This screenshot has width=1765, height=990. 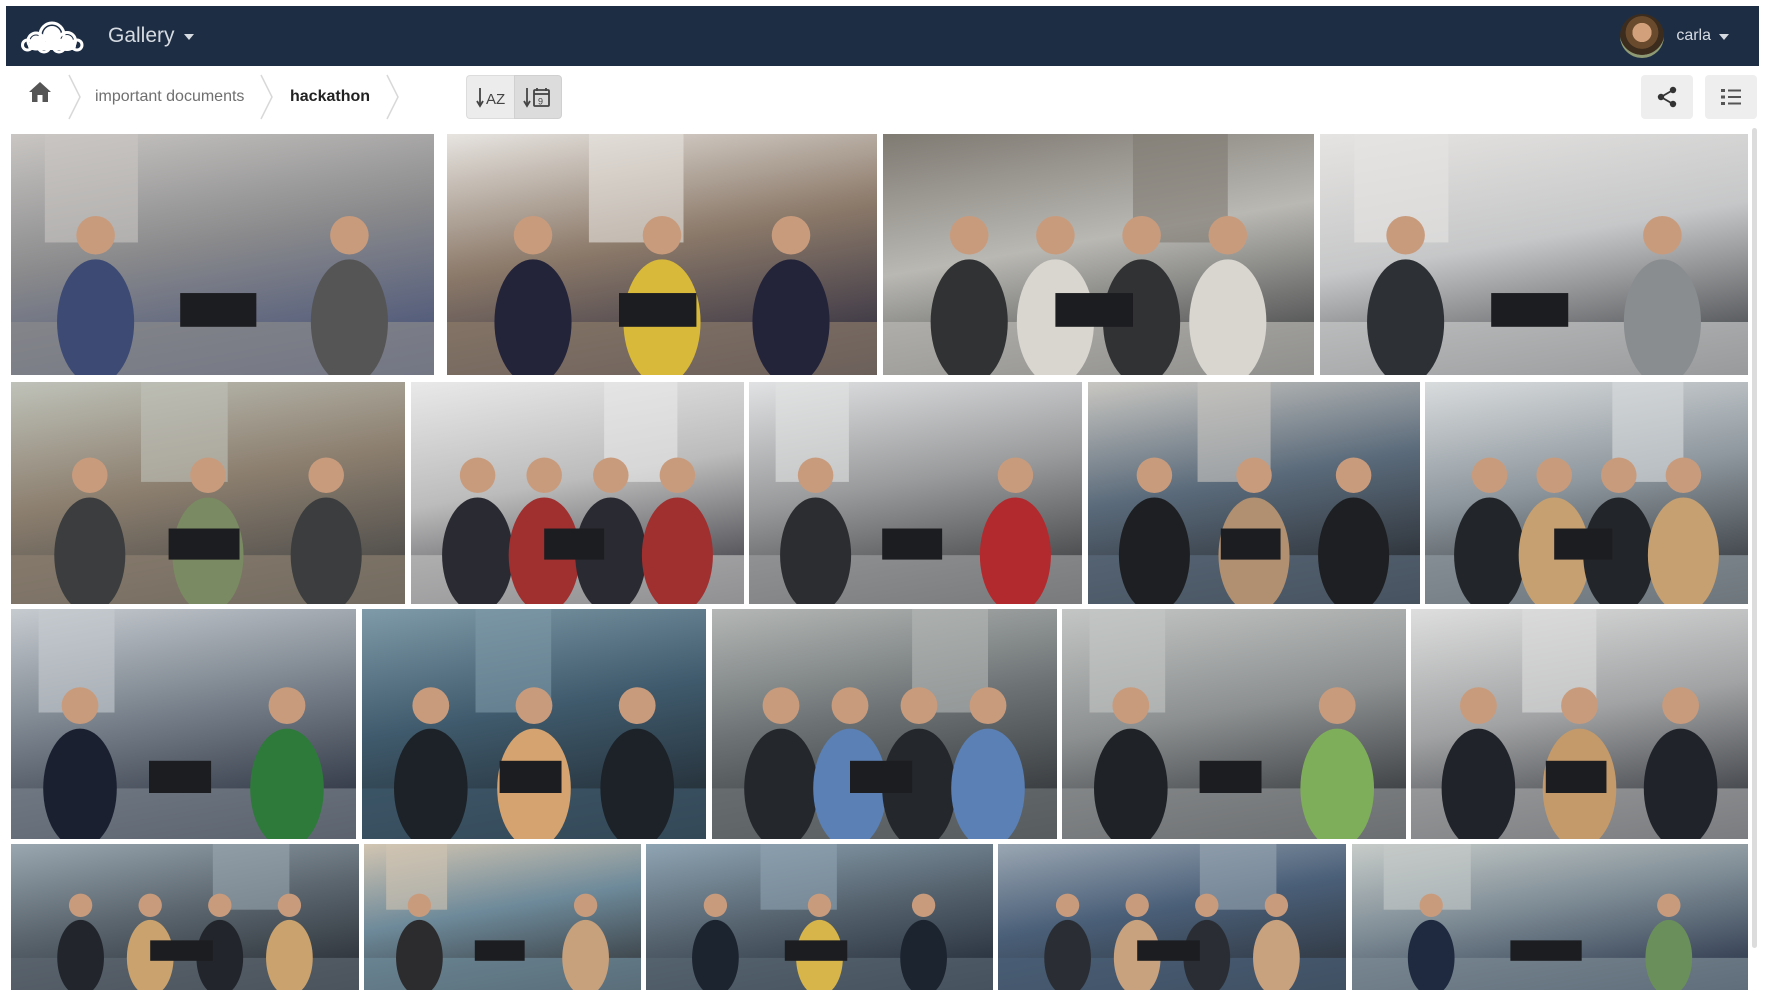 What do you see at coordinates (1642, 36) in the screenshot?
I see `avatar` at bounding box center [1642, 36].